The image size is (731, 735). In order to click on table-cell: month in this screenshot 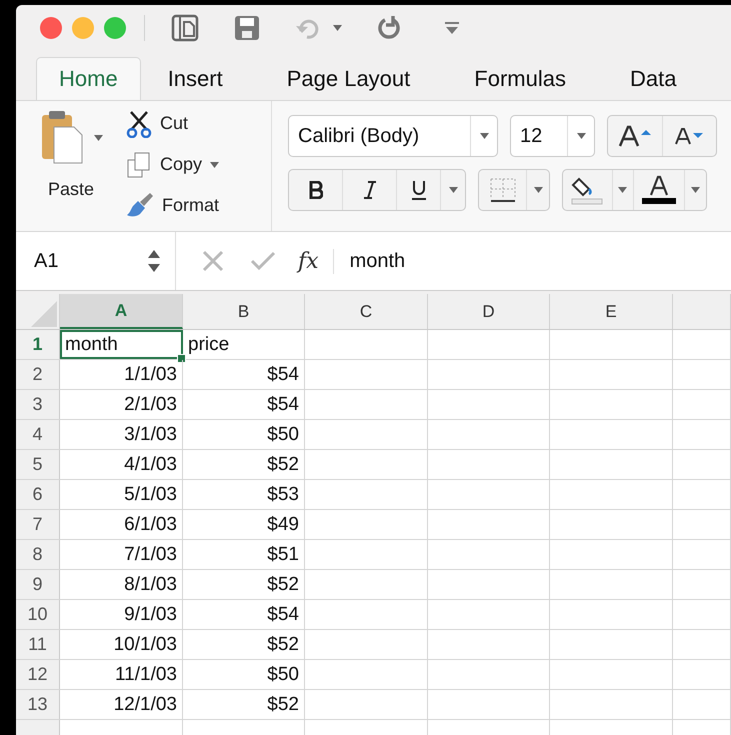, I will do `click(121, 344)`.